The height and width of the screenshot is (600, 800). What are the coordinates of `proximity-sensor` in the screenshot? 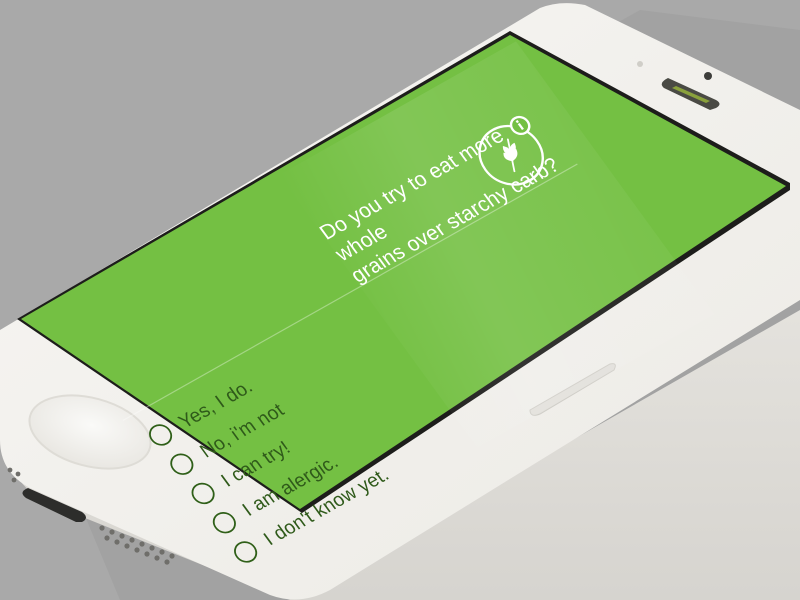 It's located at (640, 64).